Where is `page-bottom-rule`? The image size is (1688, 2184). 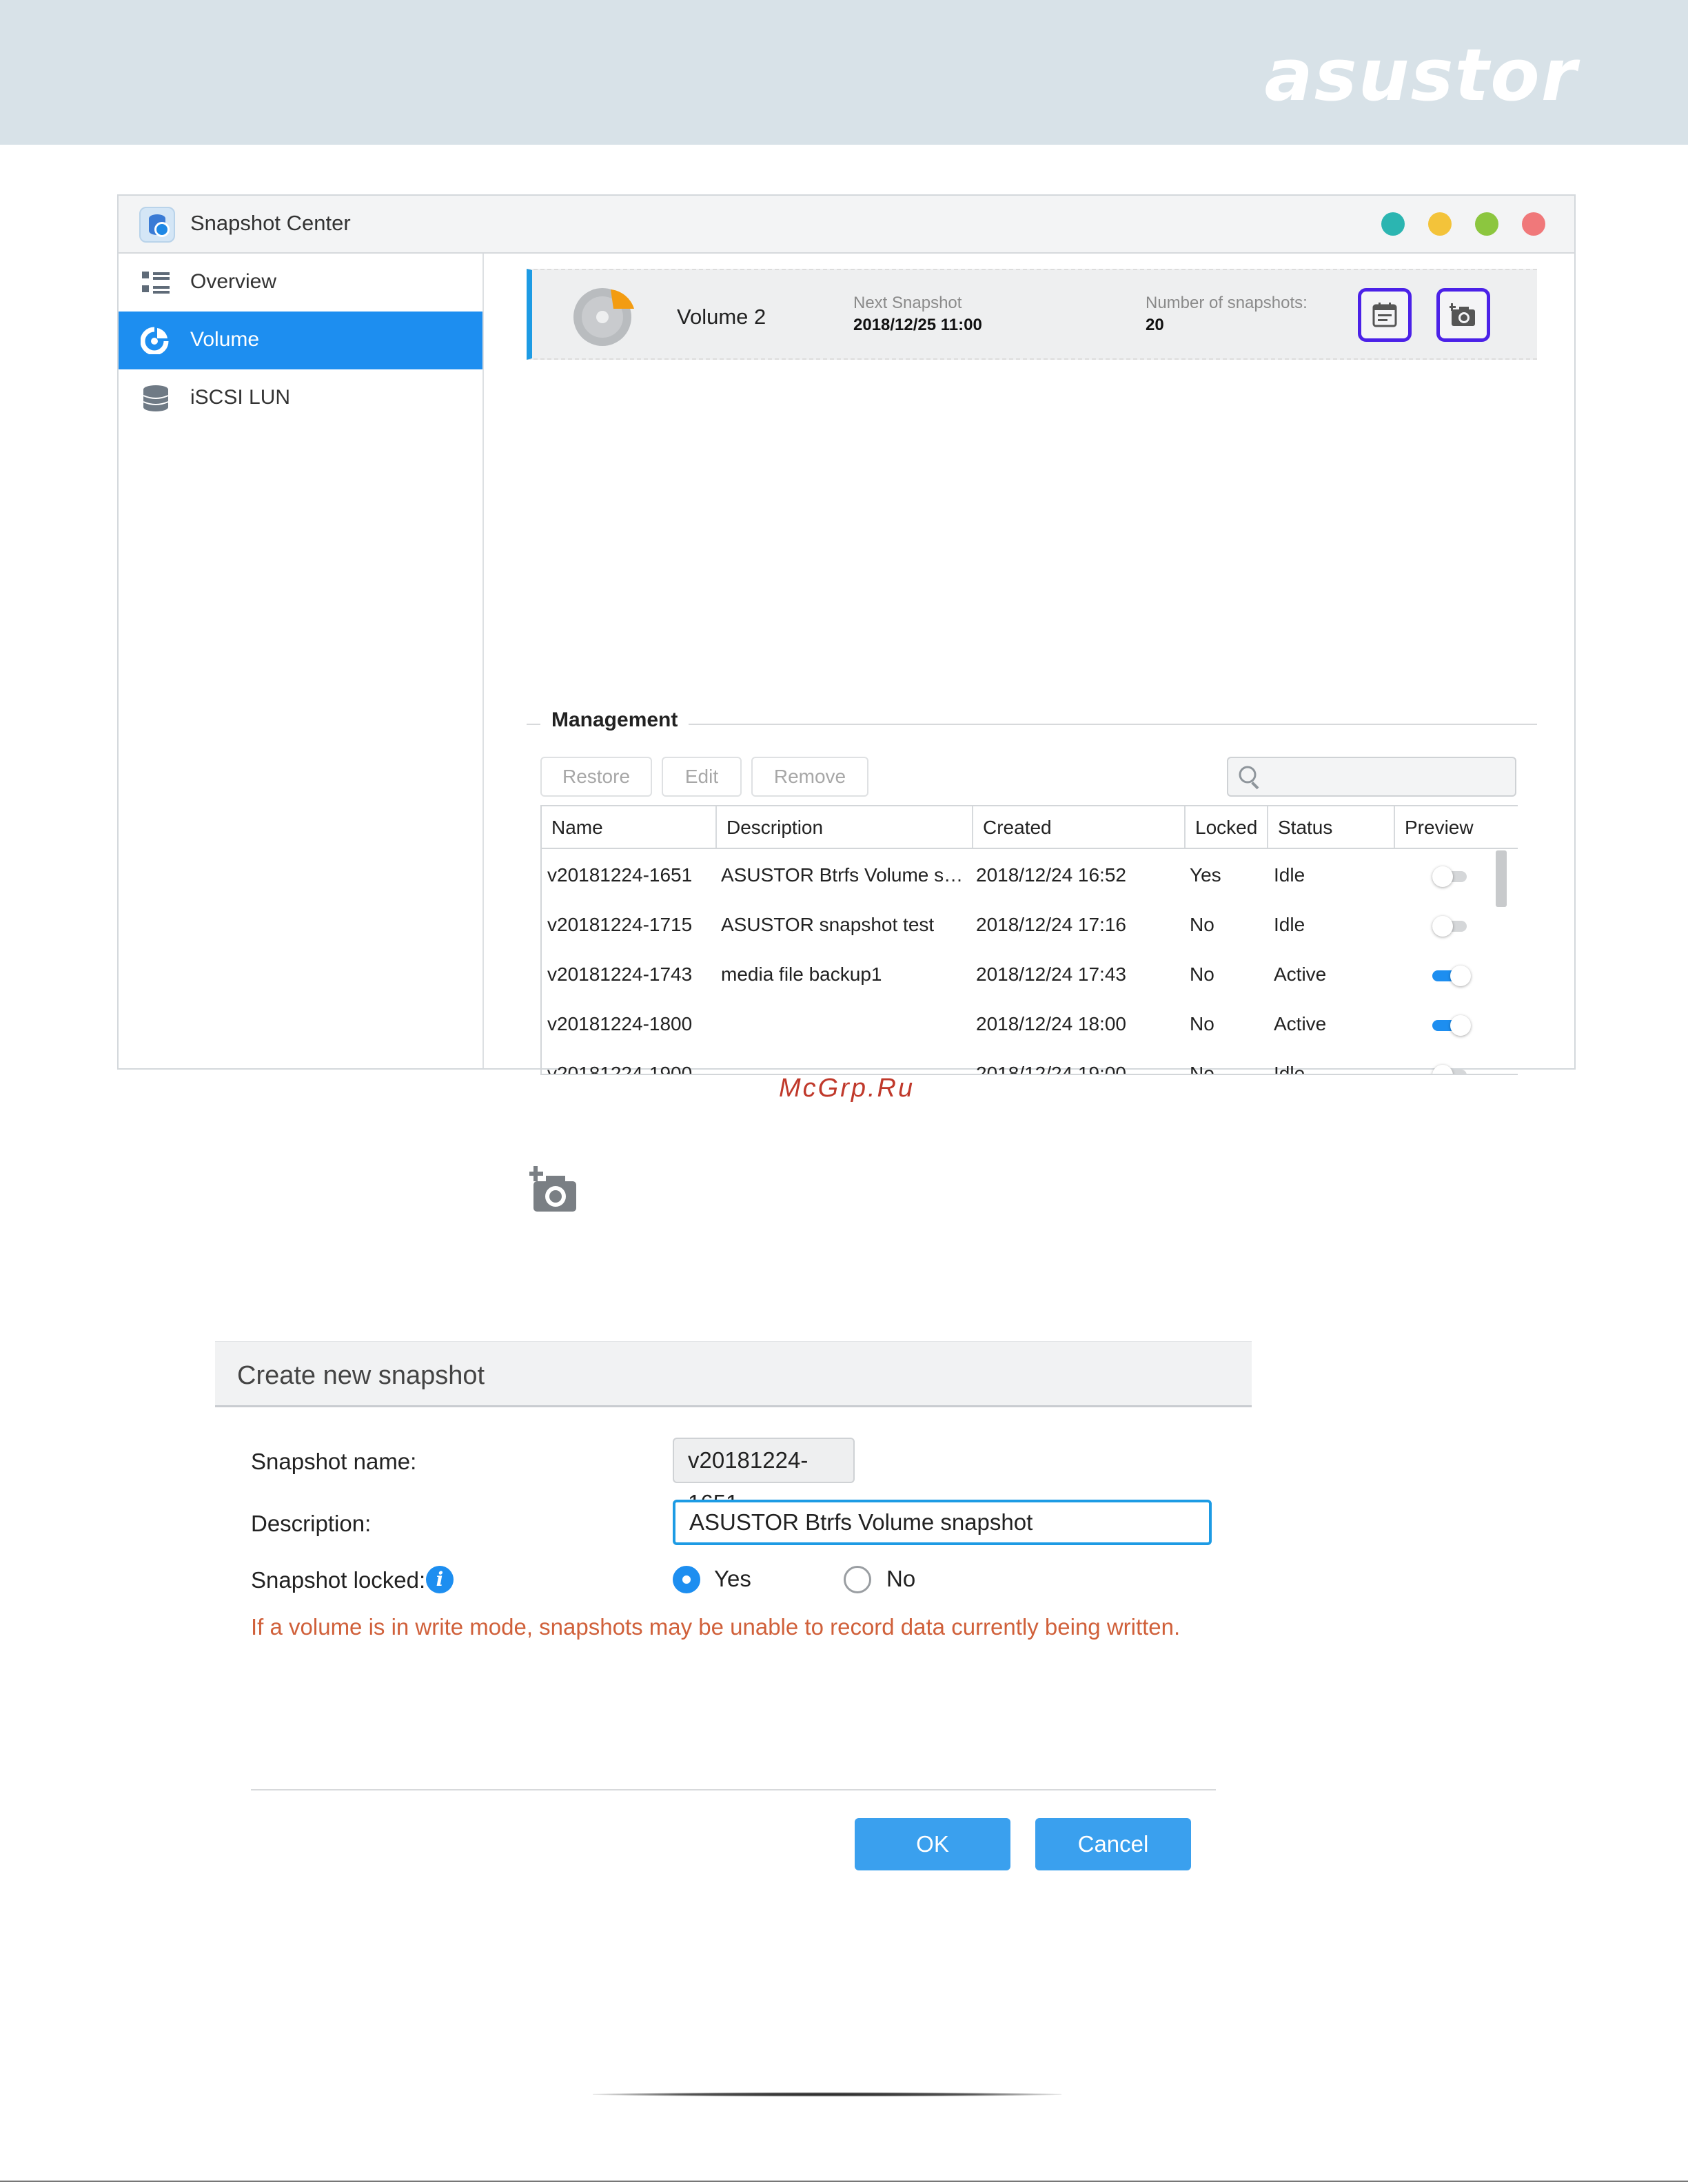 page-bottom-rule is located at coordinates (844, 2181).